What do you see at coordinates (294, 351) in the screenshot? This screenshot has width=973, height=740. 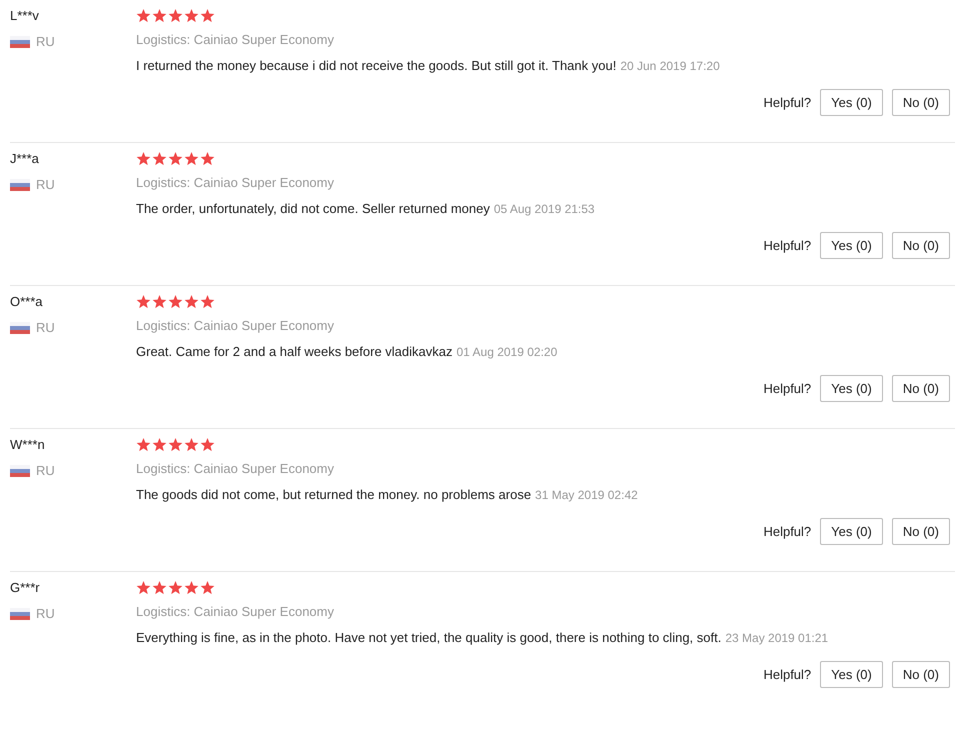 I see `review-text: Great. Came for 2 and a half weeks before vladikavkaz` at bounding box center [294, 351].